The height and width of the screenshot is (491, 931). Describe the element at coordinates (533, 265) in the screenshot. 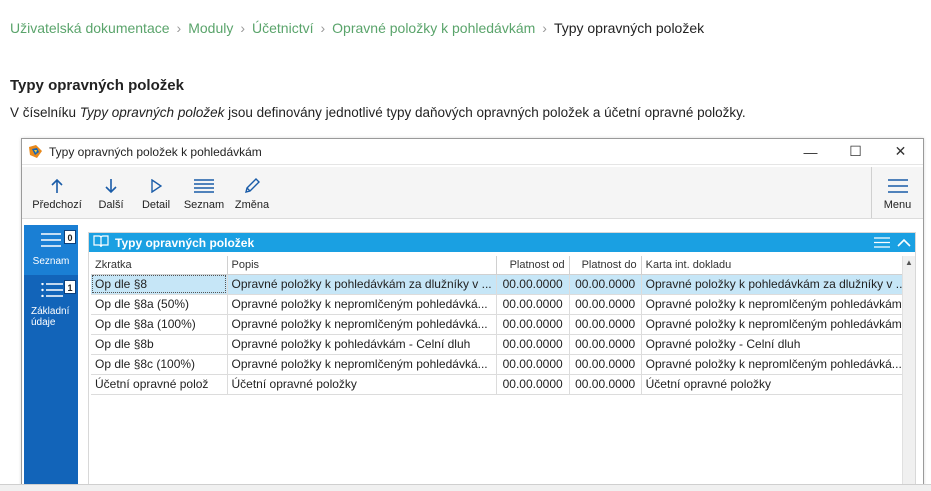

I see `column-header-platnost-od: Platnost od` at that location.